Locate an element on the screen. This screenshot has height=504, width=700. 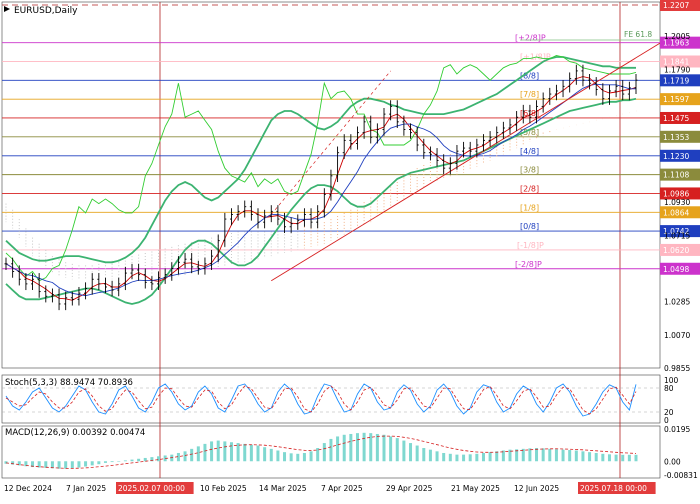
x-axis-label-8: 12 Jun 2025 is located at coordinates (536, 488).